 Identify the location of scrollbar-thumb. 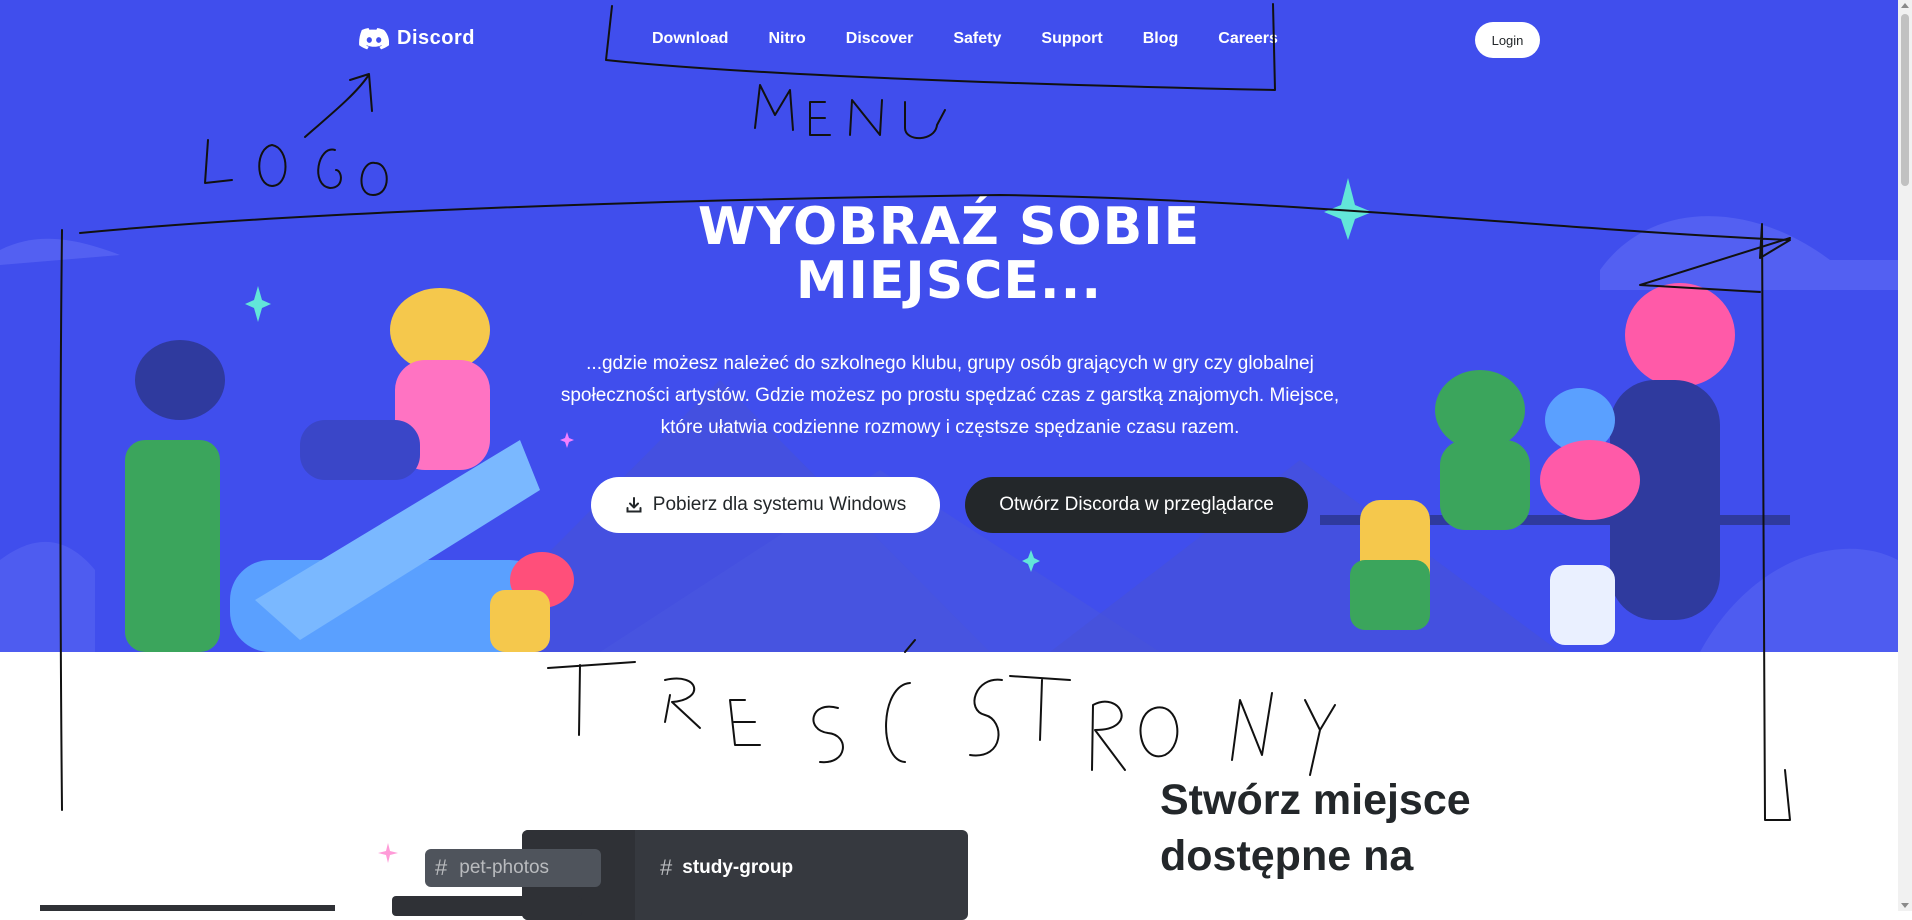
(1905, 100).